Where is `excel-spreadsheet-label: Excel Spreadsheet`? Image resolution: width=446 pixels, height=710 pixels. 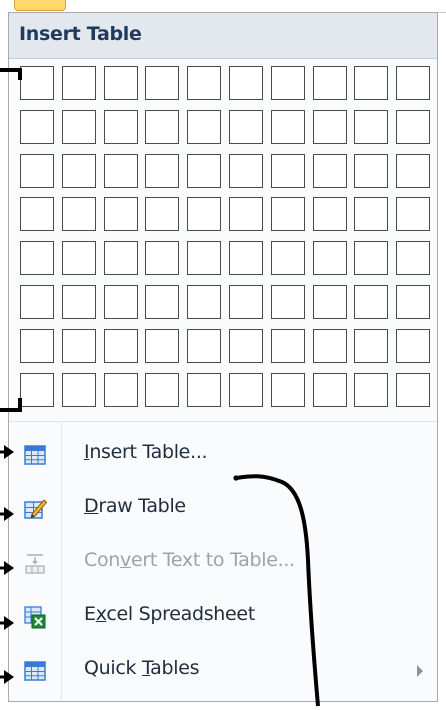 excel-spreadsheet-label: Excel Spreadsheet is located at coordinates (169, 614).